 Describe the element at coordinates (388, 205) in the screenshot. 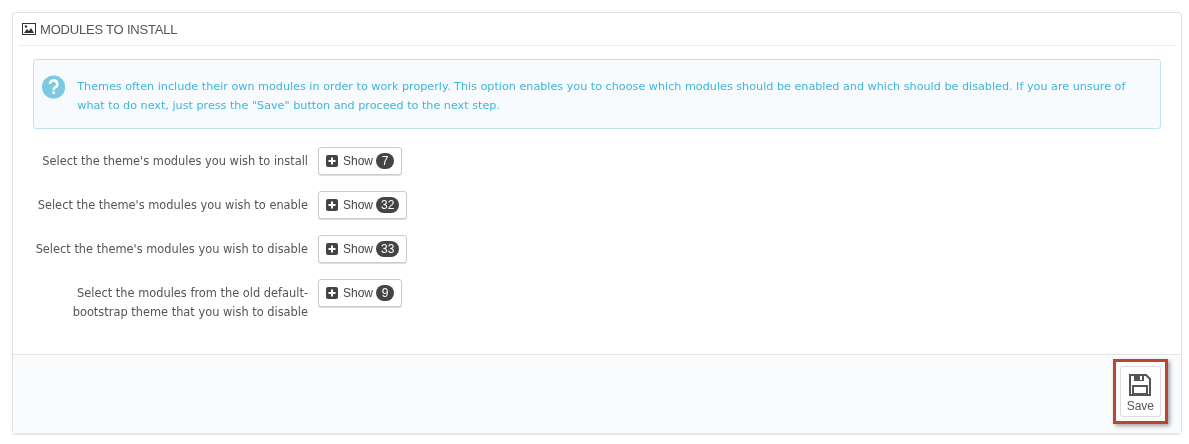

I see `count-badge: 32` at that location.